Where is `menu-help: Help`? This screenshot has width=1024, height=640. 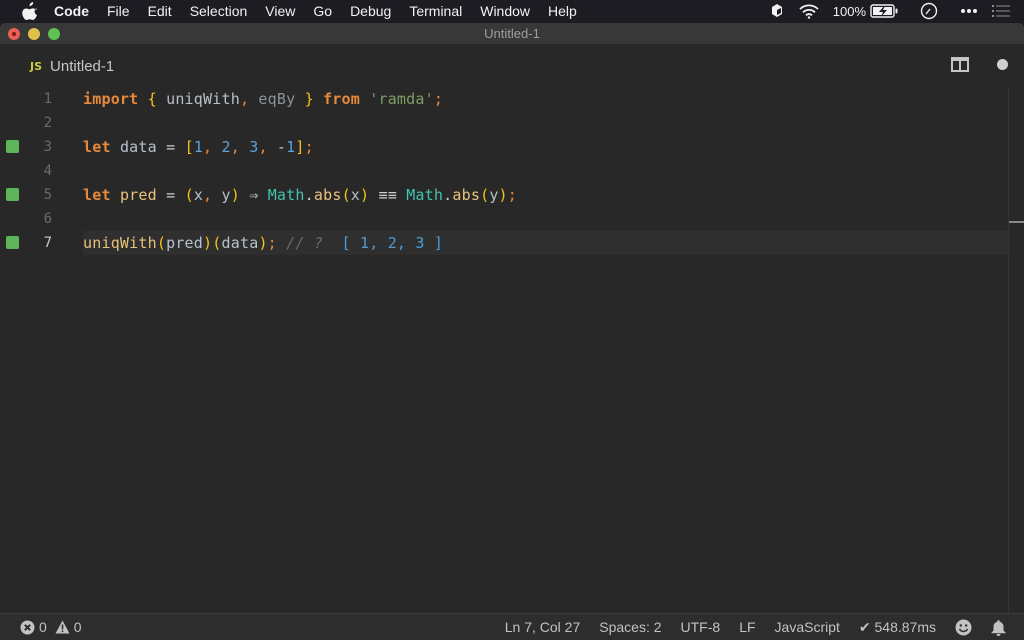 menu-help: Help is located at coordinates (562, 11).